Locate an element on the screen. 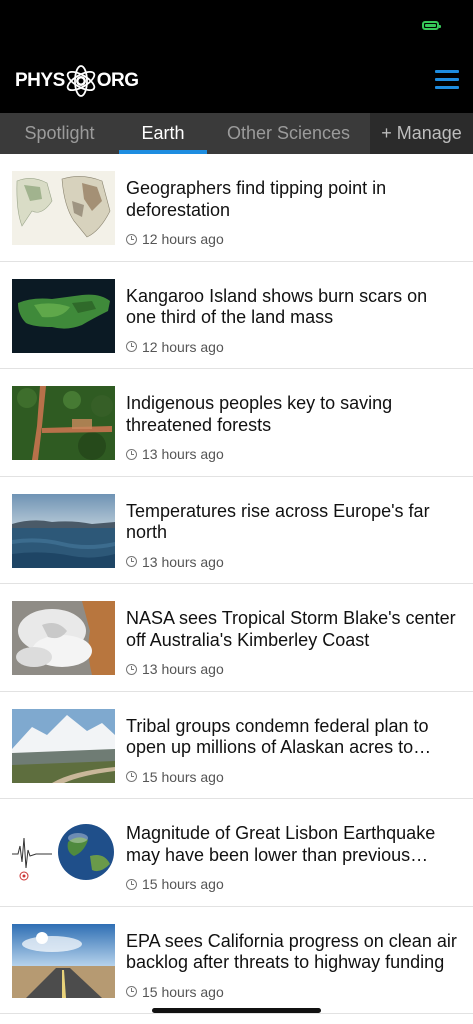 This screenshot has width=473, height=1024. satellite-island-thumbnail is located at coordinates (63, 315).